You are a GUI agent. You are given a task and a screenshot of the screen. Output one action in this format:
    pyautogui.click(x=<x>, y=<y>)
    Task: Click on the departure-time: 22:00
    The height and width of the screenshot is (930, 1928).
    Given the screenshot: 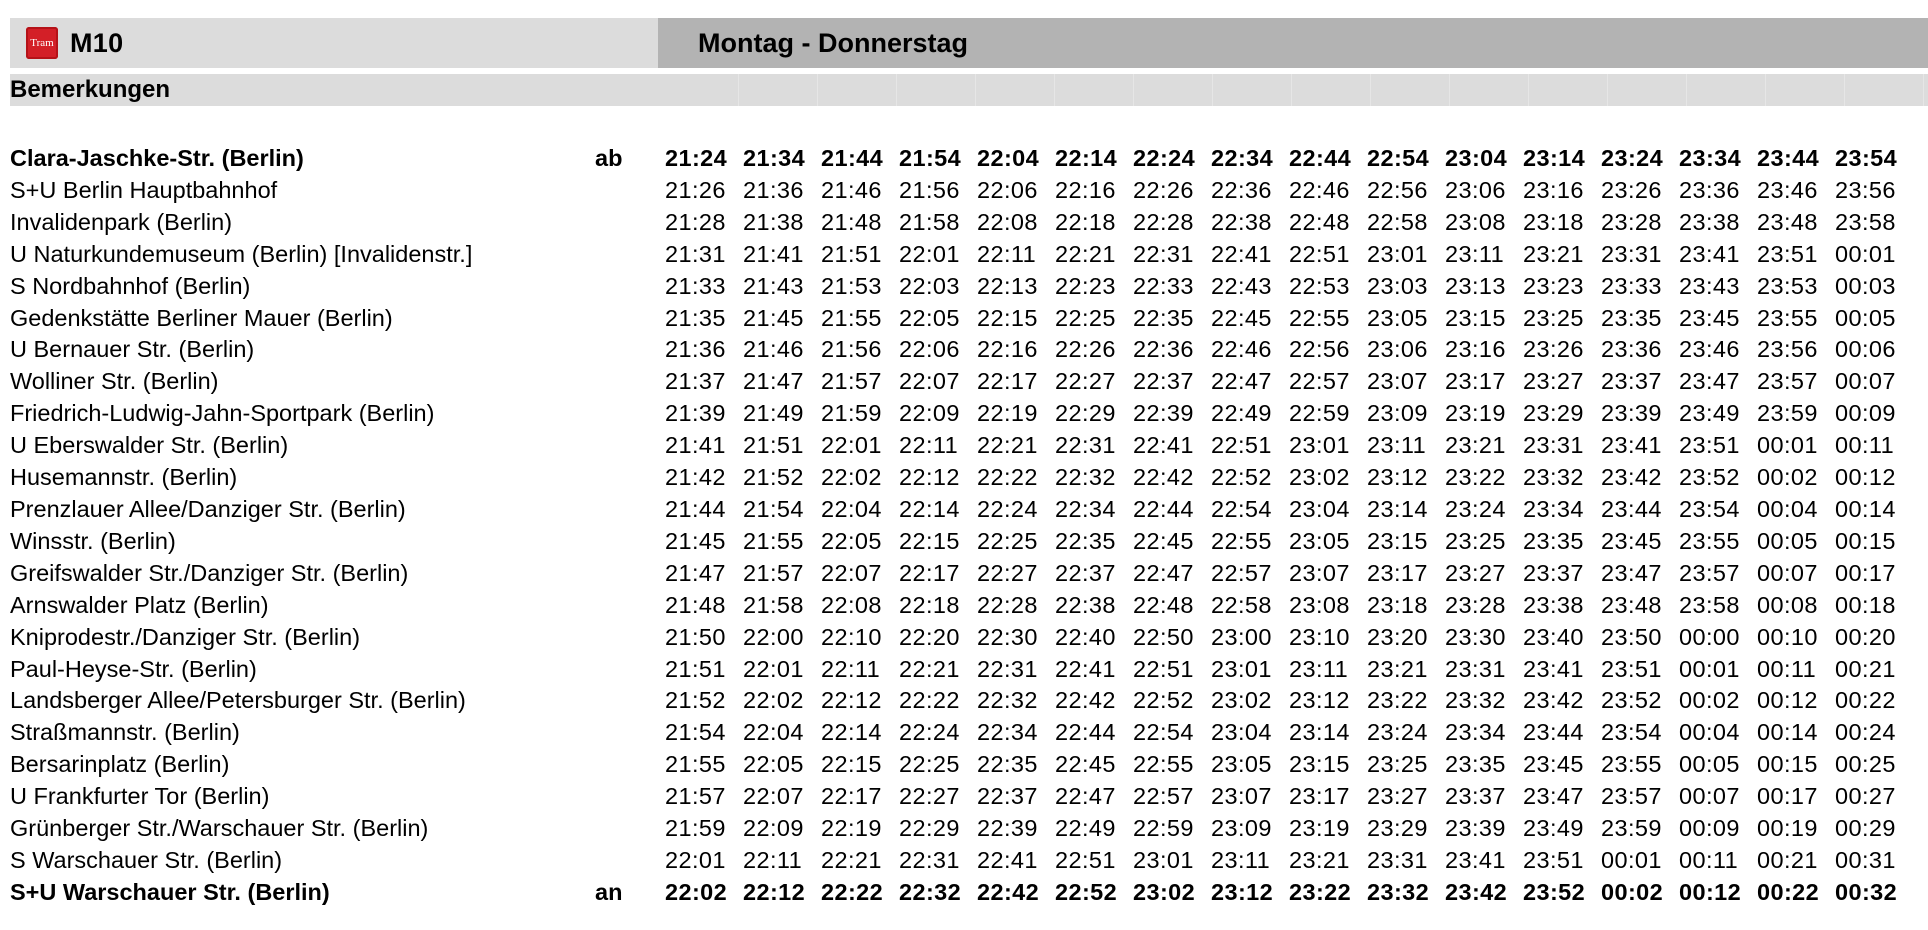 What is the action you would take?
    pyautogui.click(x=773, y=636)
    